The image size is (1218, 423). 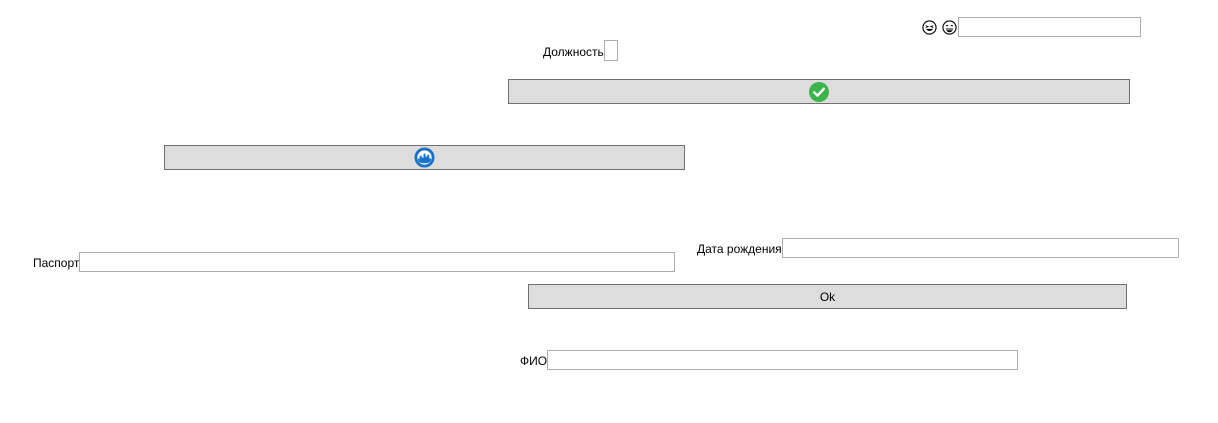 I want to click on birth-date-input, so click(x=980, y=248).